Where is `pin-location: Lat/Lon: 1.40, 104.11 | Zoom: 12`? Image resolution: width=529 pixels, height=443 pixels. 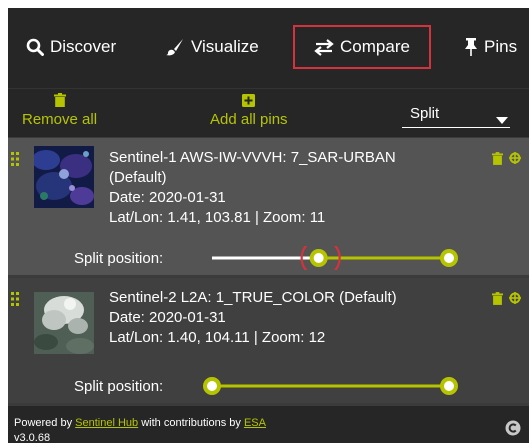
pin-location: Lat/Lon: 1.40, 104.11 | Zoom: 12 is located at coordinates (217, 337).